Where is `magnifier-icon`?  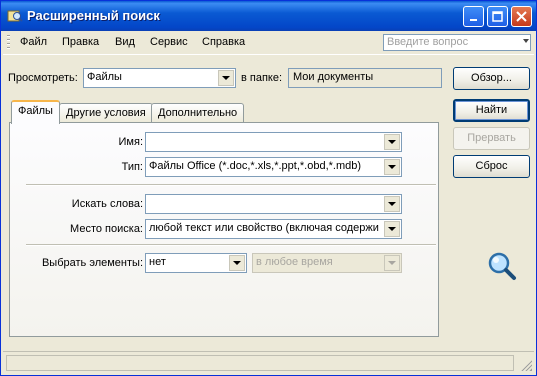
magnifier-icon is located at coordinates (502, 266).